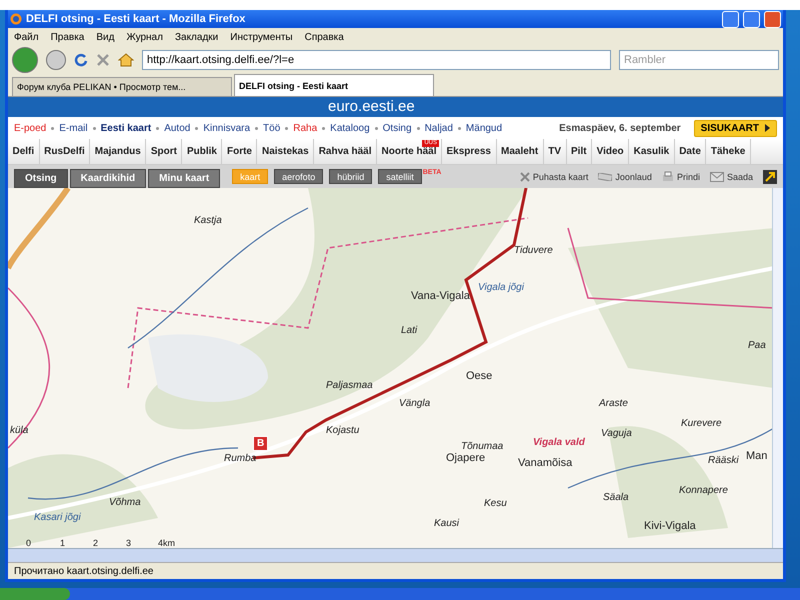 Image resolution: width=800 pixels, height=600 pixels. I want to click on section-link: Pilt, so click(579, 151).